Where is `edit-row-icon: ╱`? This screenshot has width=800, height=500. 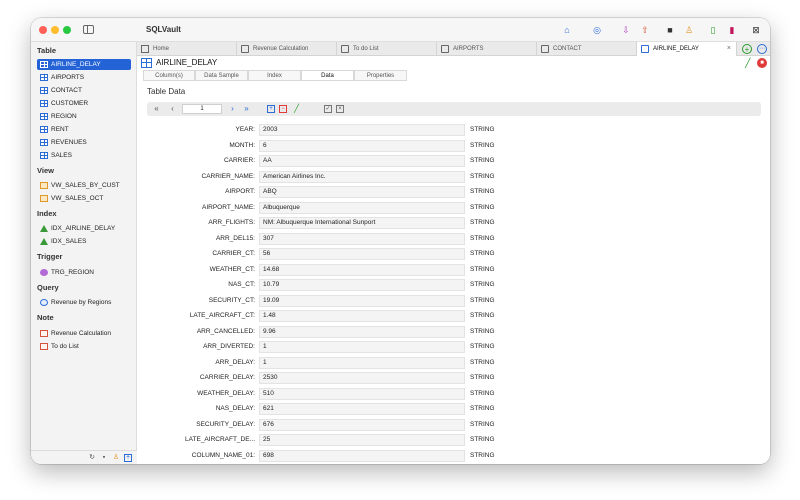
edit-row-icon: ╱ is located at coordinates (296, 108).